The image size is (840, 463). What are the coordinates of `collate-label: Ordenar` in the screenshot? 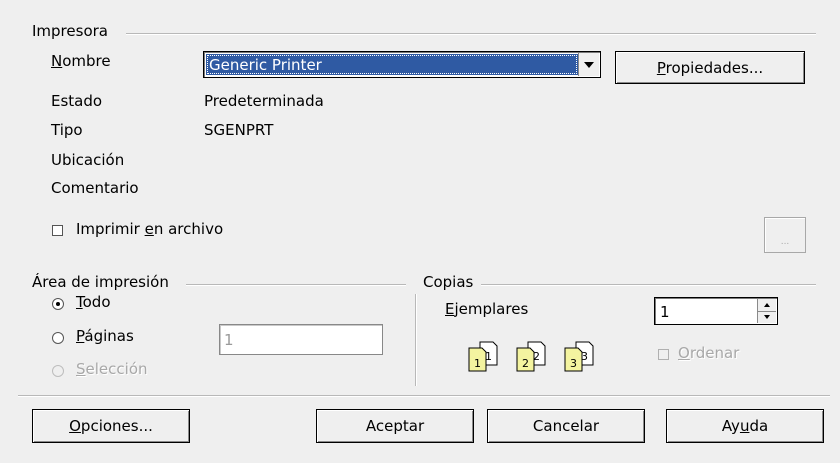 It's located at (709, 353).